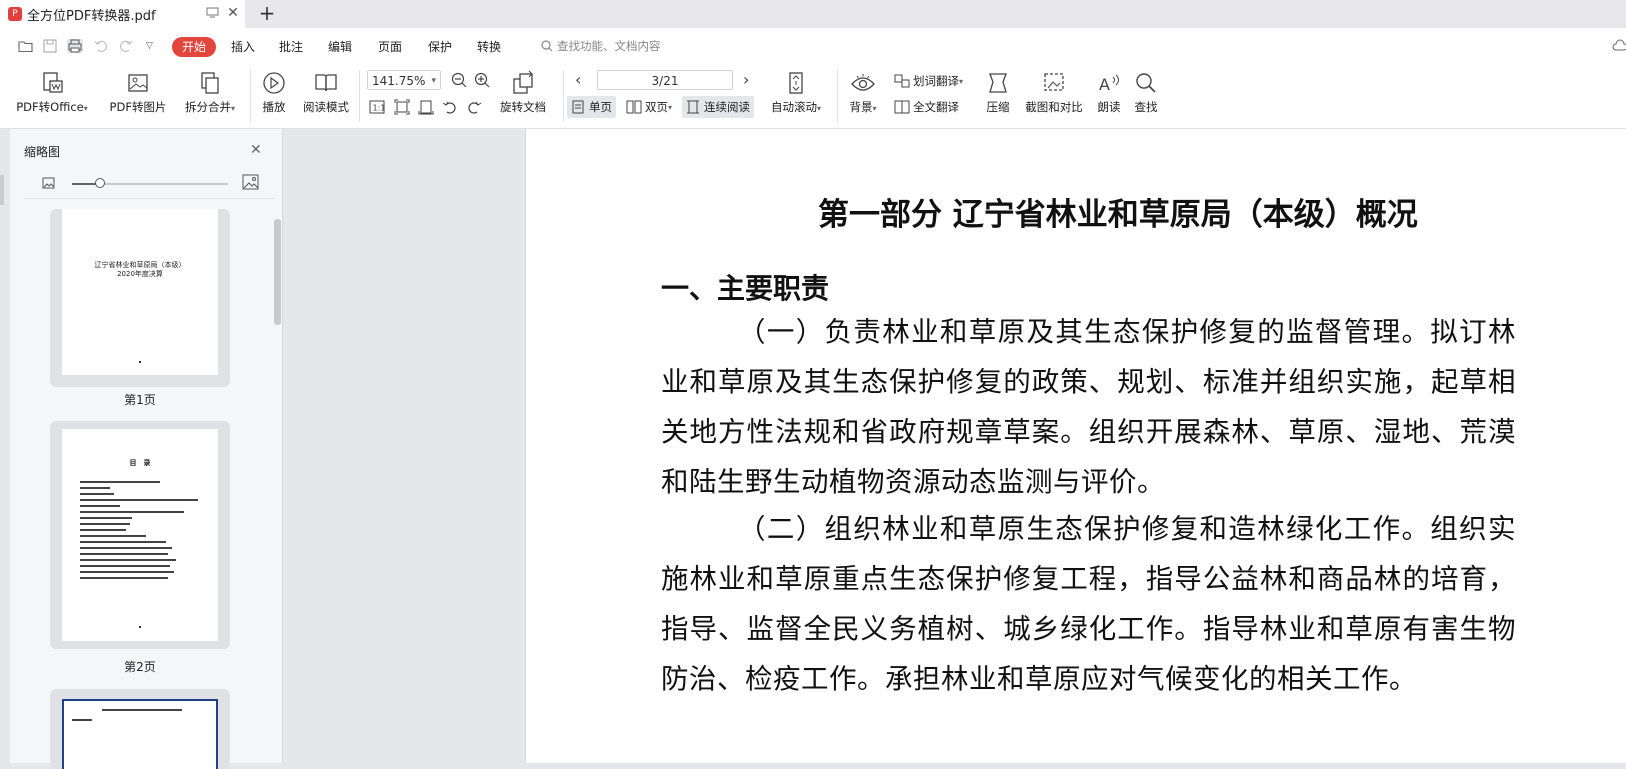 The height and width of the screenshot is (769, 1626). I want to click on split-merge-button: 拆分合并▾, so click(210, 92).